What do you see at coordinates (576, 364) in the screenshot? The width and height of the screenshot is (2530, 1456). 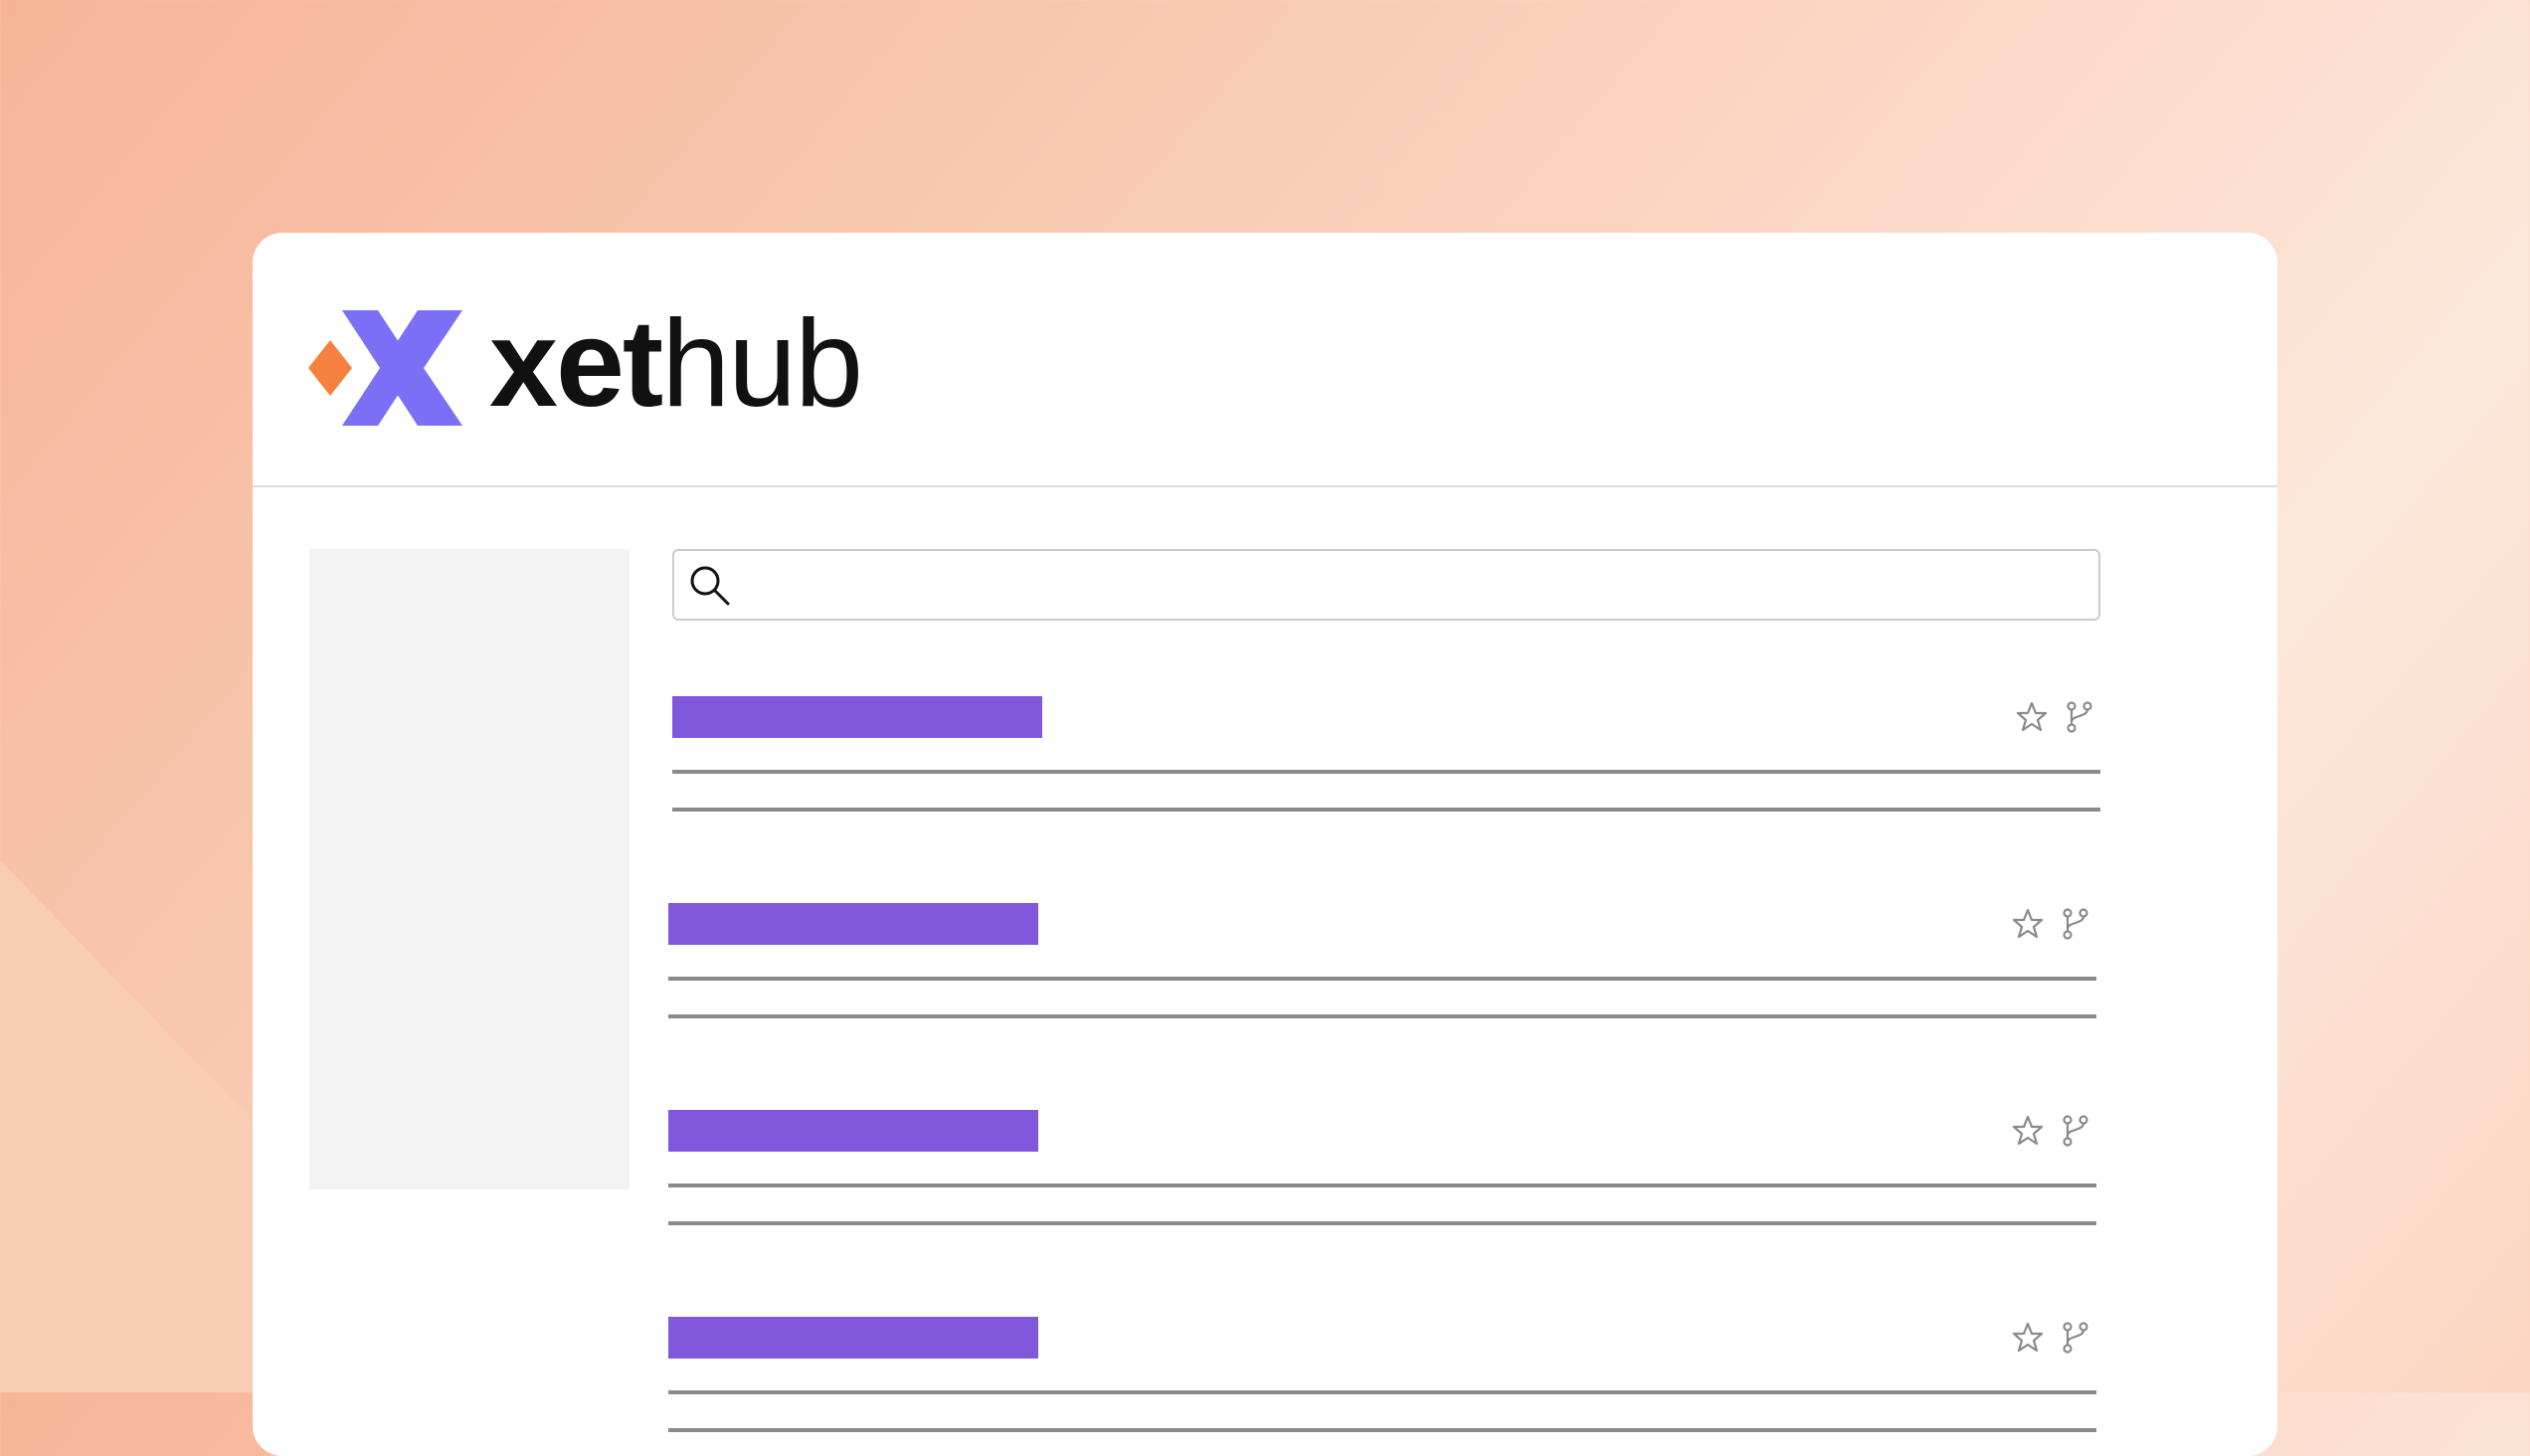 I see `wordmark-bold: xet` at bounding box center [576, 364].